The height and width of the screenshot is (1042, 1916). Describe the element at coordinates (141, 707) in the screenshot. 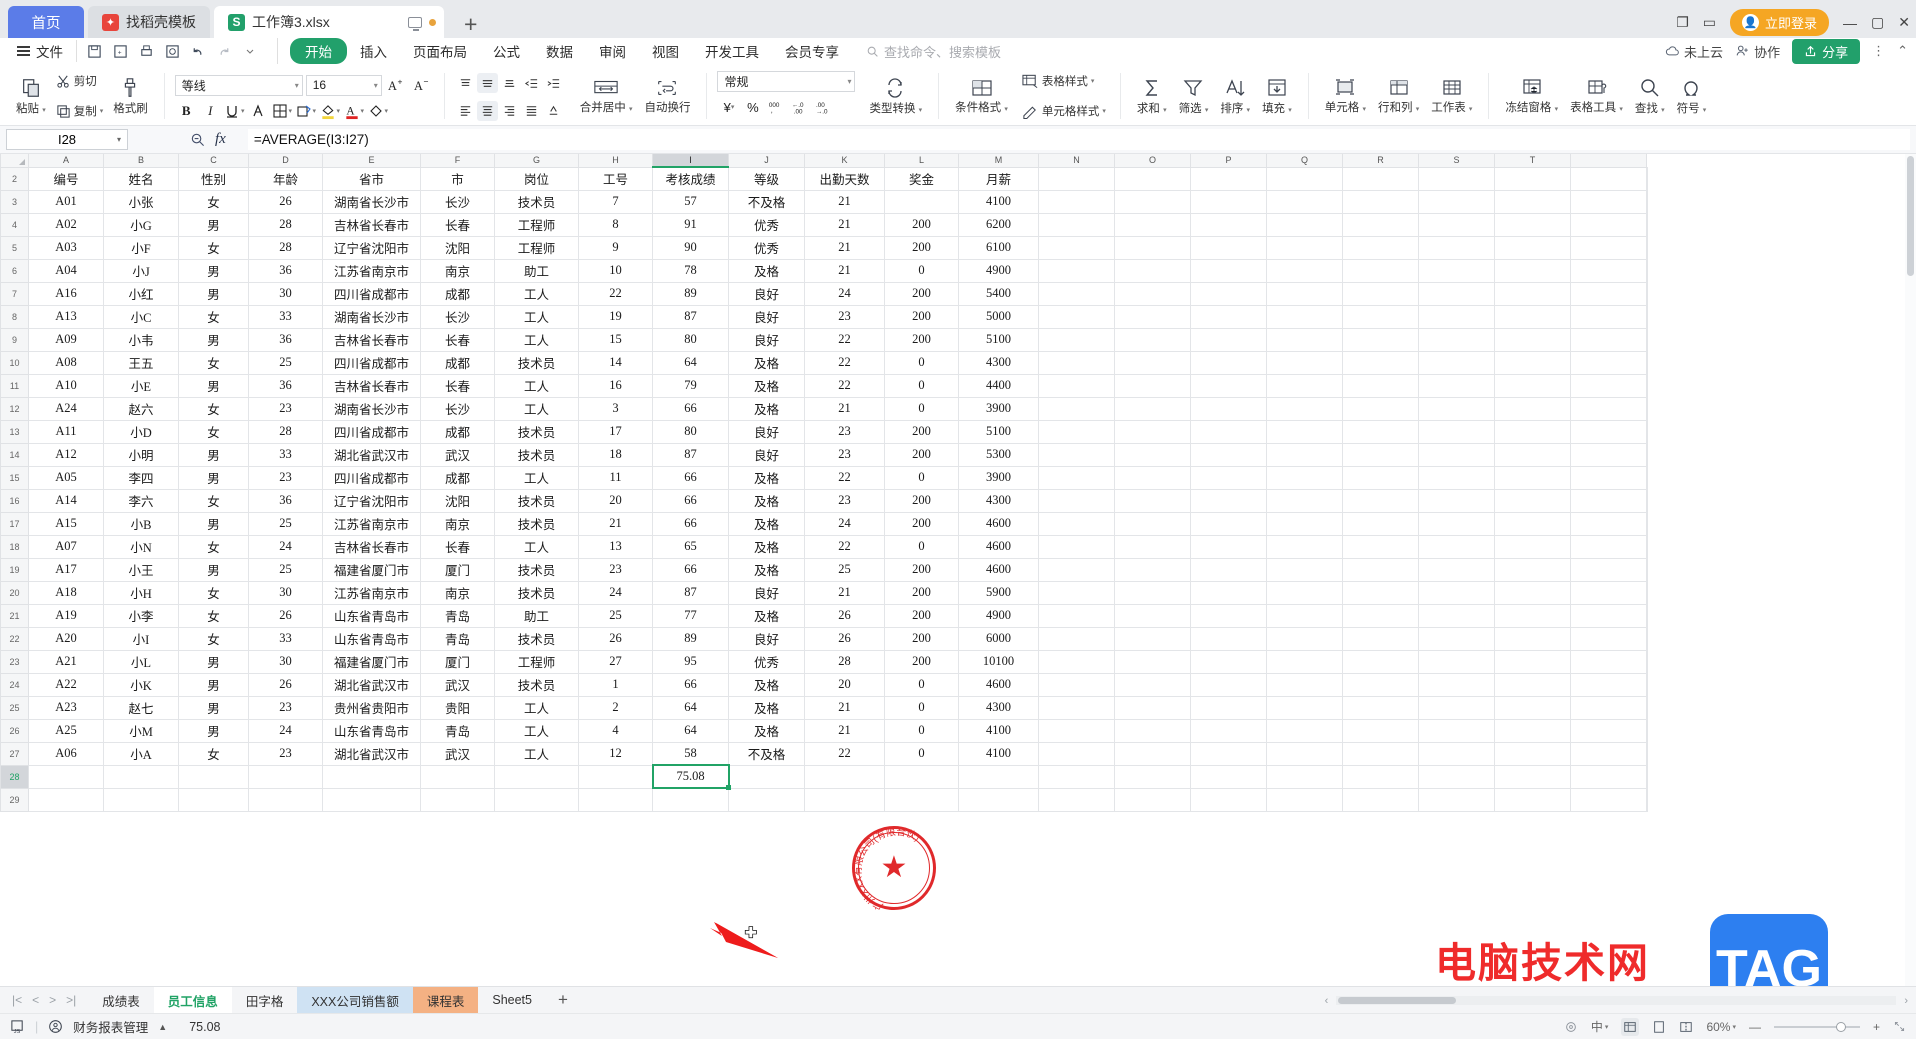

I see `data-cell: 赵七` at that location.